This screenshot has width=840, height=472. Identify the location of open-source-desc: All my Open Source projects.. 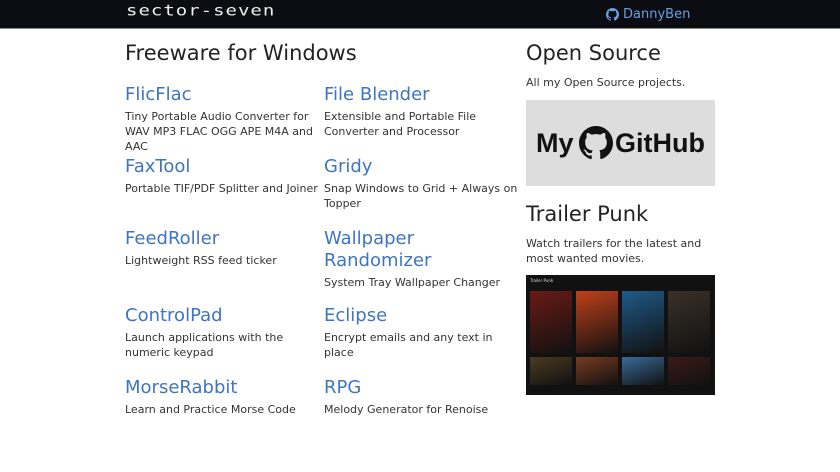
(606, 82).